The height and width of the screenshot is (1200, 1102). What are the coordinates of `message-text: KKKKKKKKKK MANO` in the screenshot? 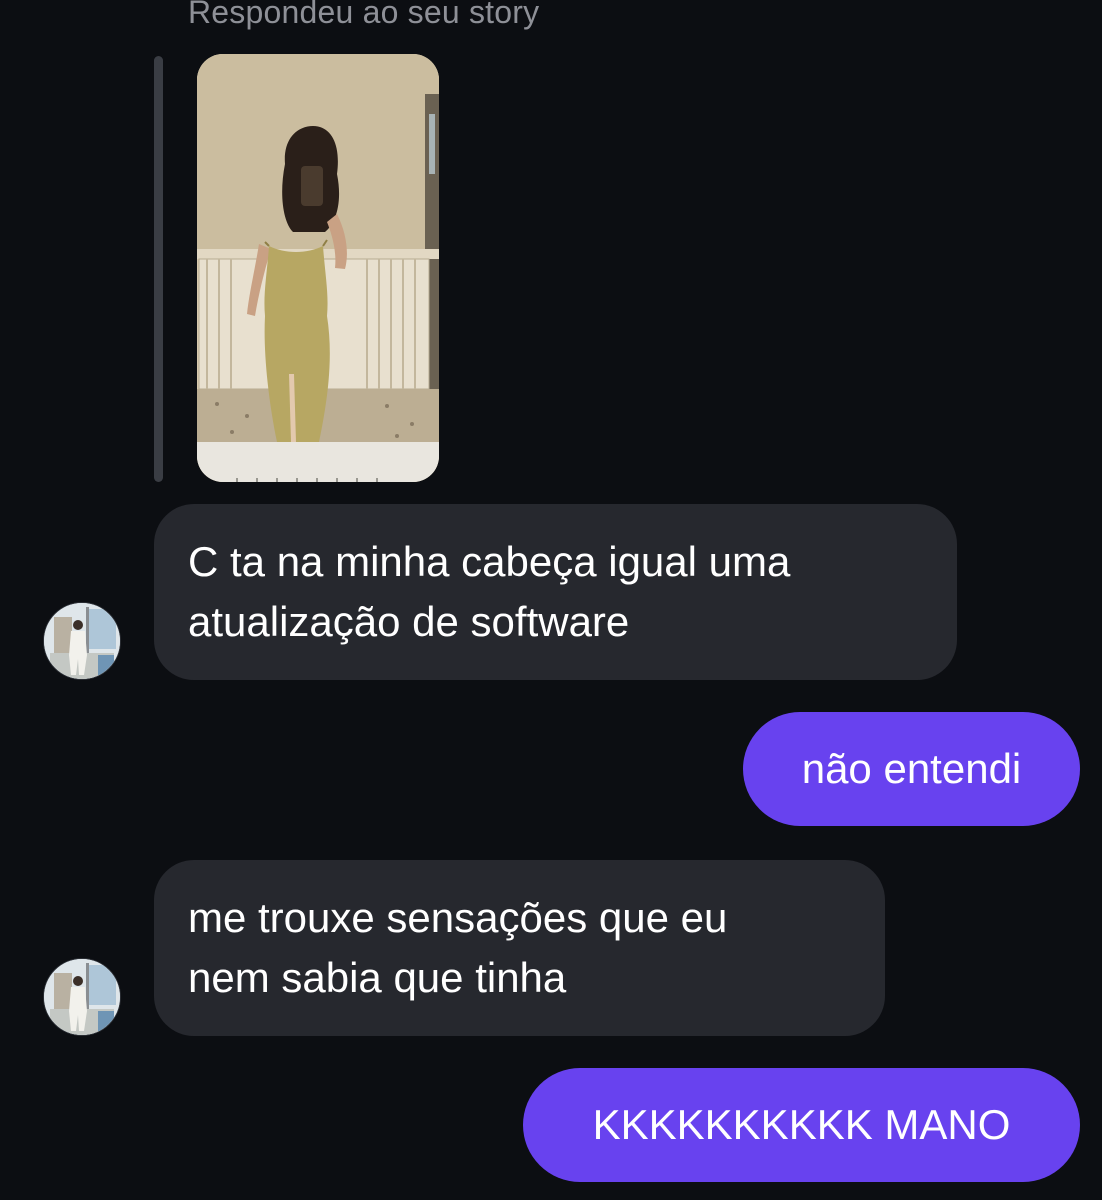 It's located at (801, 1124).